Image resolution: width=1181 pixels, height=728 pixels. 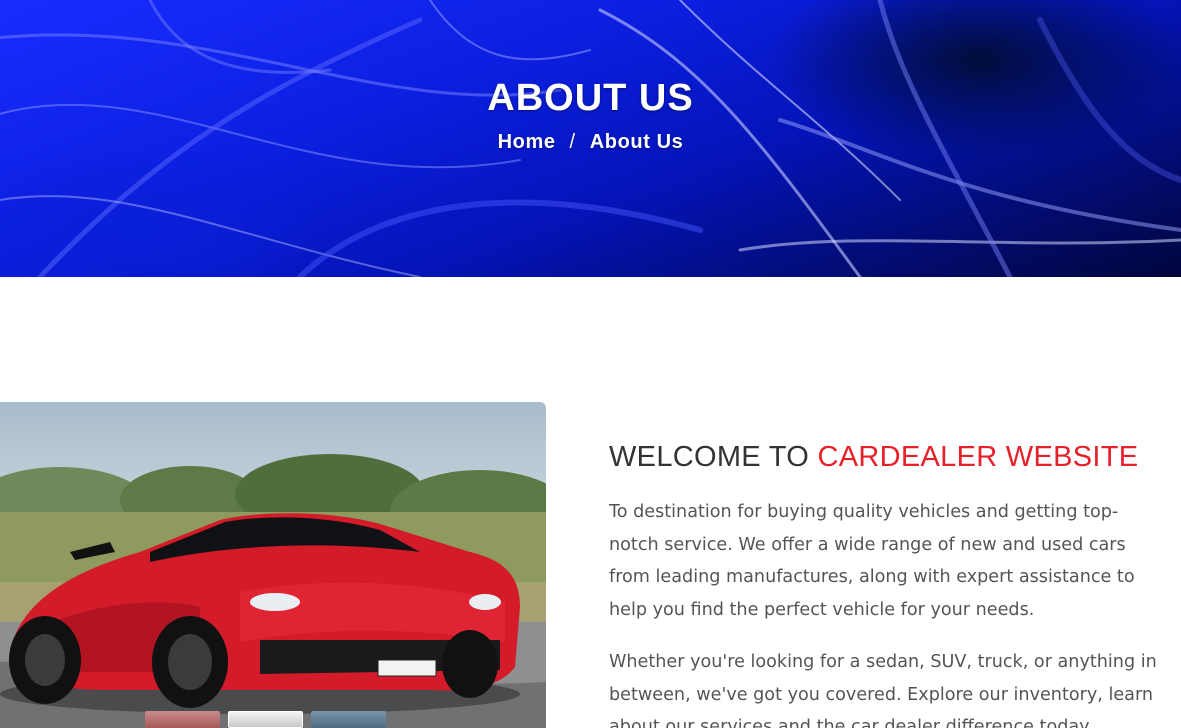 I want to click on image-thumbnail-strip, so click(x=265, y=719).